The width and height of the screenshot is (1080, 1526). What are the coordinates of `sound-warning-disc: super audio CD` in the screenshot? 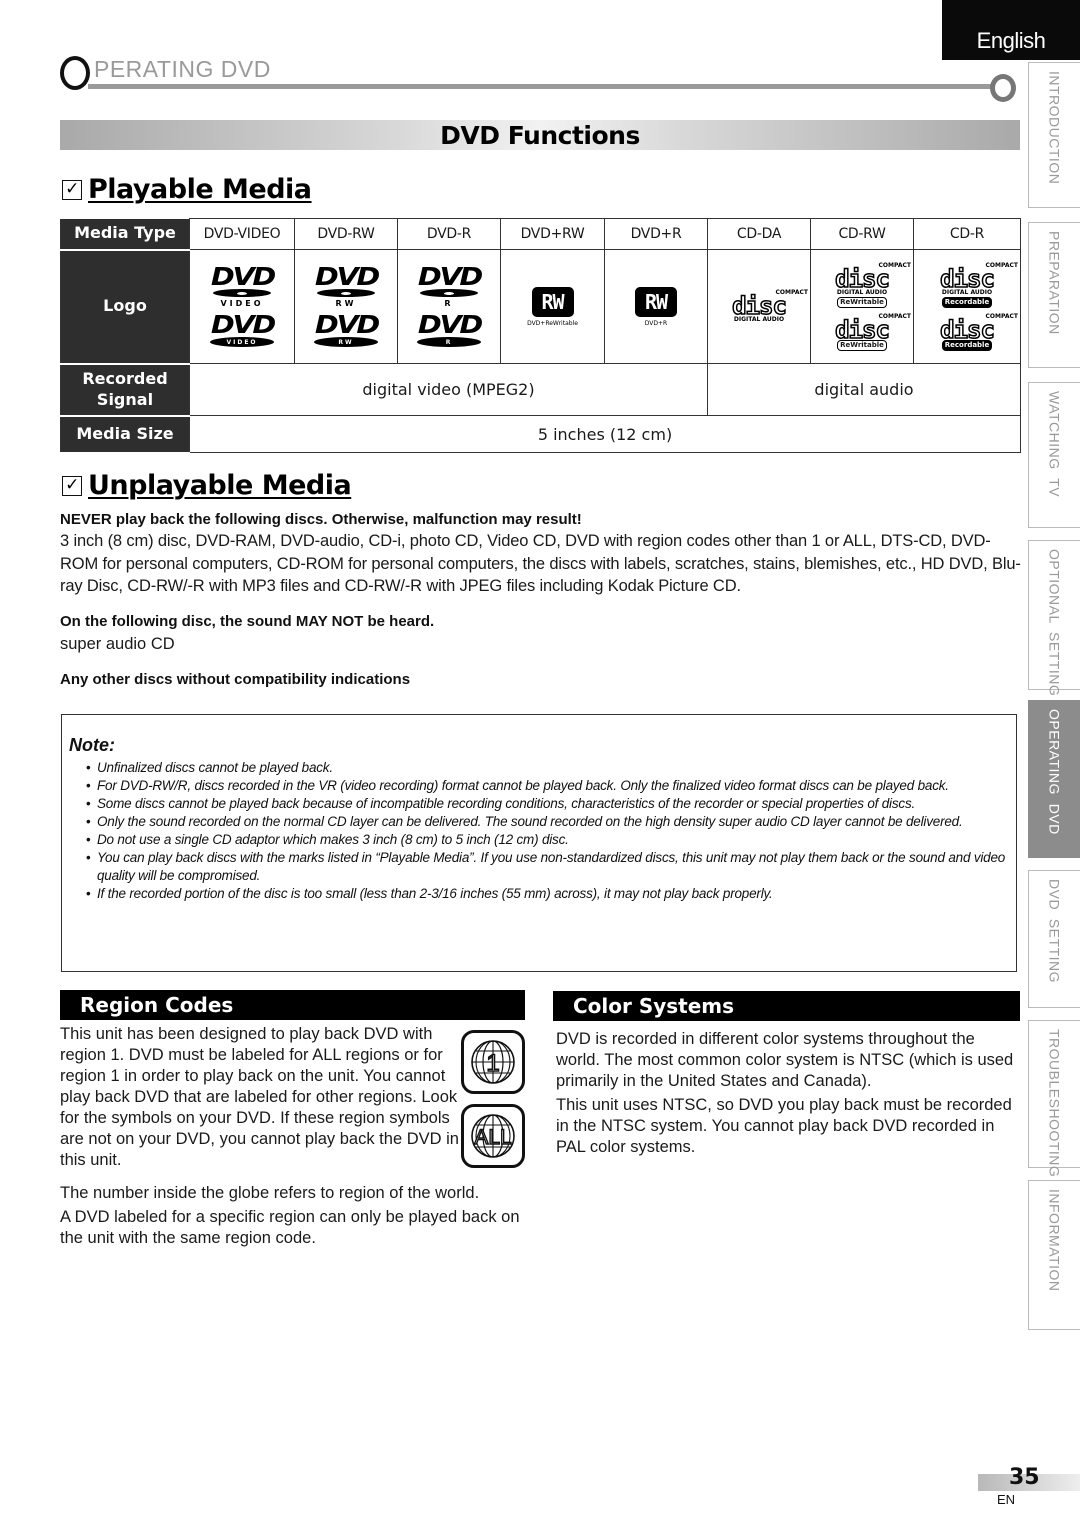 It's located at (117, 644).